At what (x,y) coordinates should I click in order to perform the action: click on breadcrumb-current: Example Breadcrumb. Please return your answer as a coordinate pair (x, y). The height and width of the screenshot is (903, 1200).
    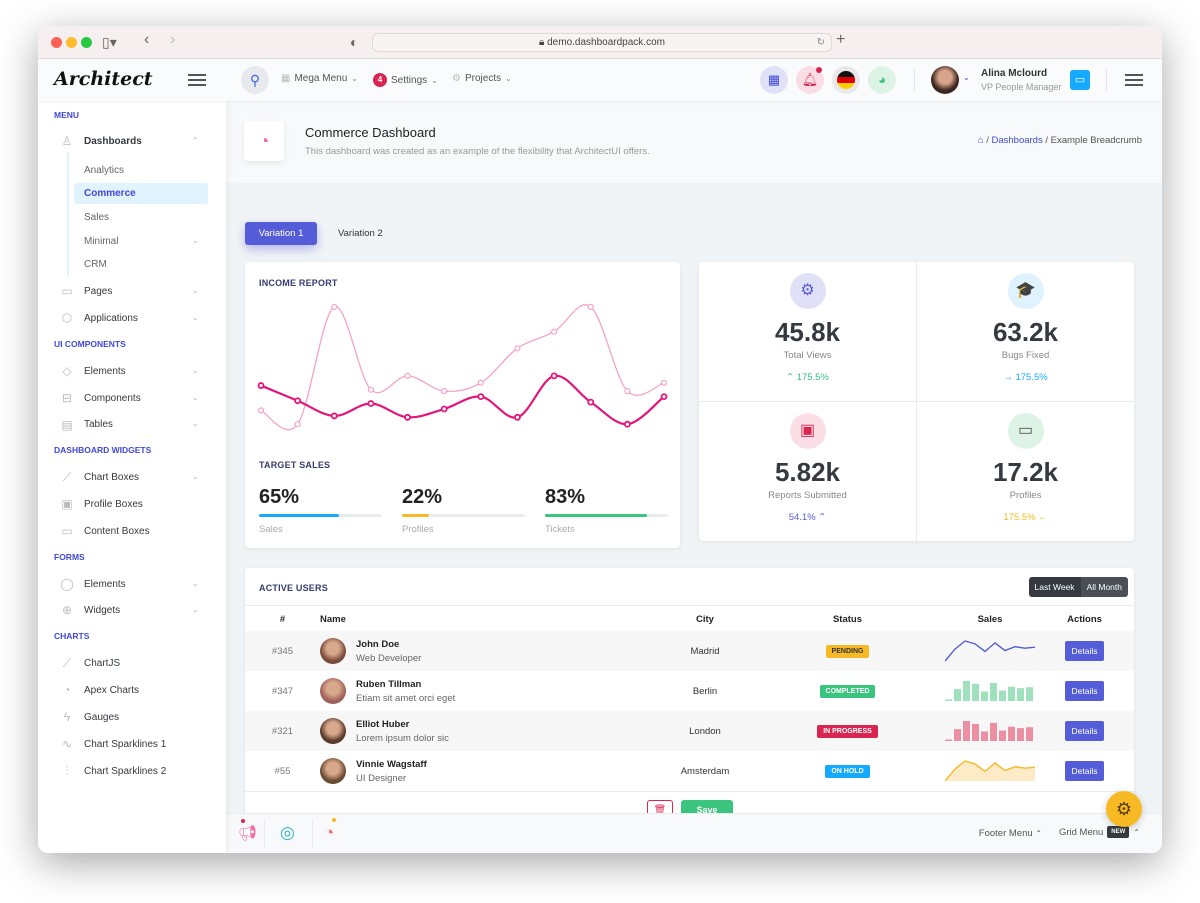
    Looking at the image, I should click on (1096, 140).